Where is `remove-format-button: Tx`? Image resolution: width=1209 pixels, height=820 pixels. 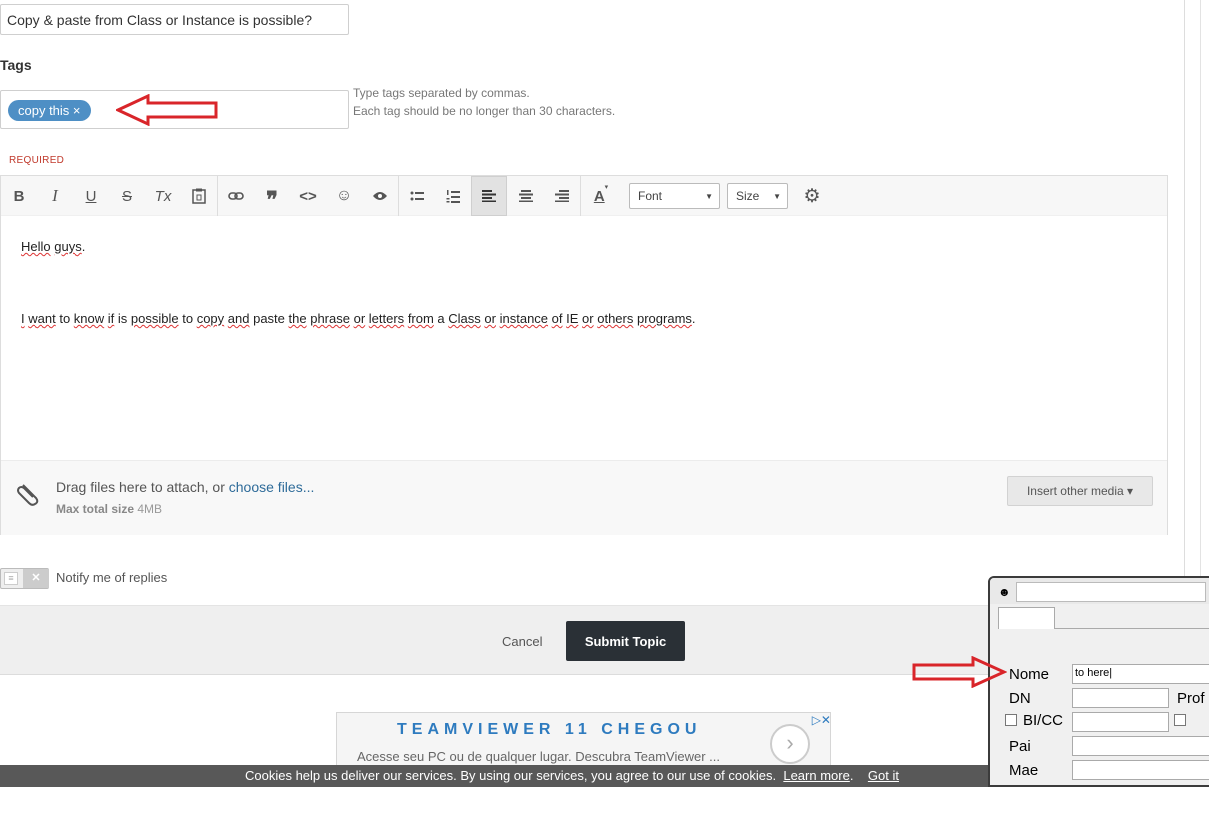 remove-format-button: Tx is located at coordinates (163, 196).